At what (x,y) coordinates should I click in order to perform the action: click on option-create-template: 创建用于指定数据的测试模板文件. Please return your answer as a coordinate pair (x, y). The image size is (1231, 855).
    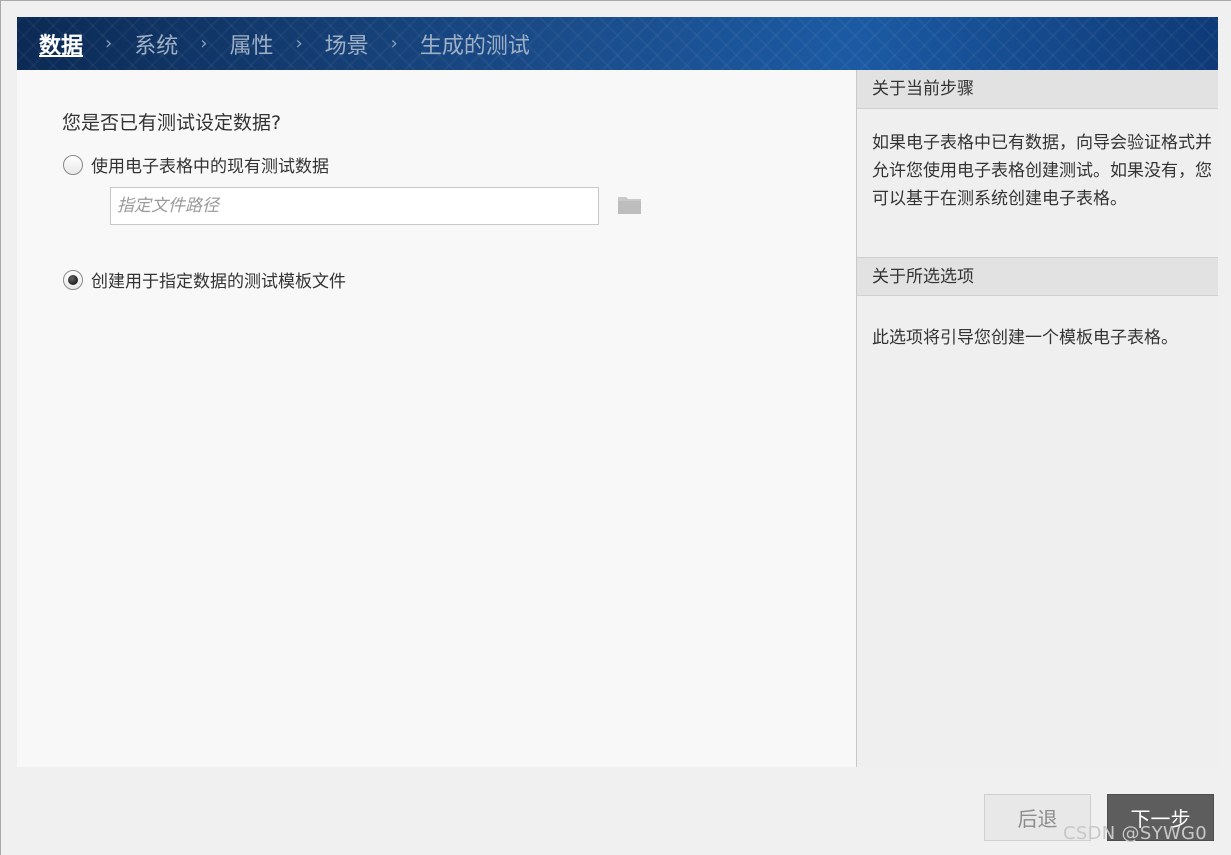
    Looking at the image, I should click on (204, 279).